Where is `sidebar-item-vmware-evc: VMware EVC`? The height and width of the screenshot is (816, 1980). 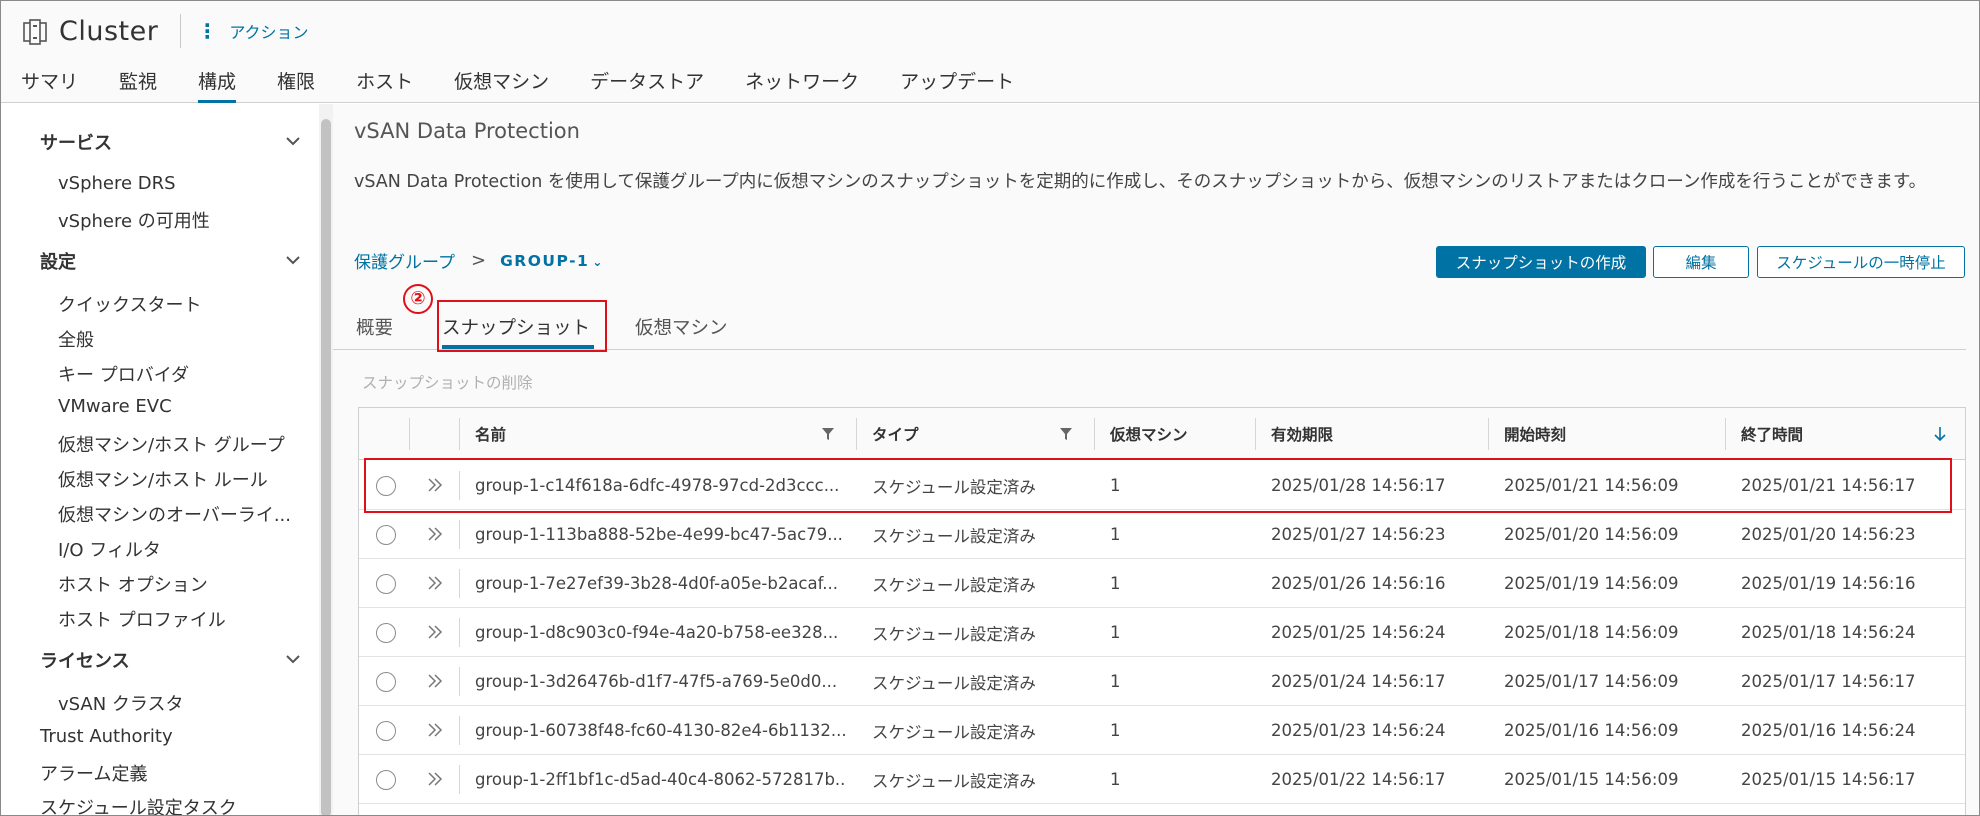
sidebar-item-vmware-evc: VMware EVC is located at coordinates (115, 406).